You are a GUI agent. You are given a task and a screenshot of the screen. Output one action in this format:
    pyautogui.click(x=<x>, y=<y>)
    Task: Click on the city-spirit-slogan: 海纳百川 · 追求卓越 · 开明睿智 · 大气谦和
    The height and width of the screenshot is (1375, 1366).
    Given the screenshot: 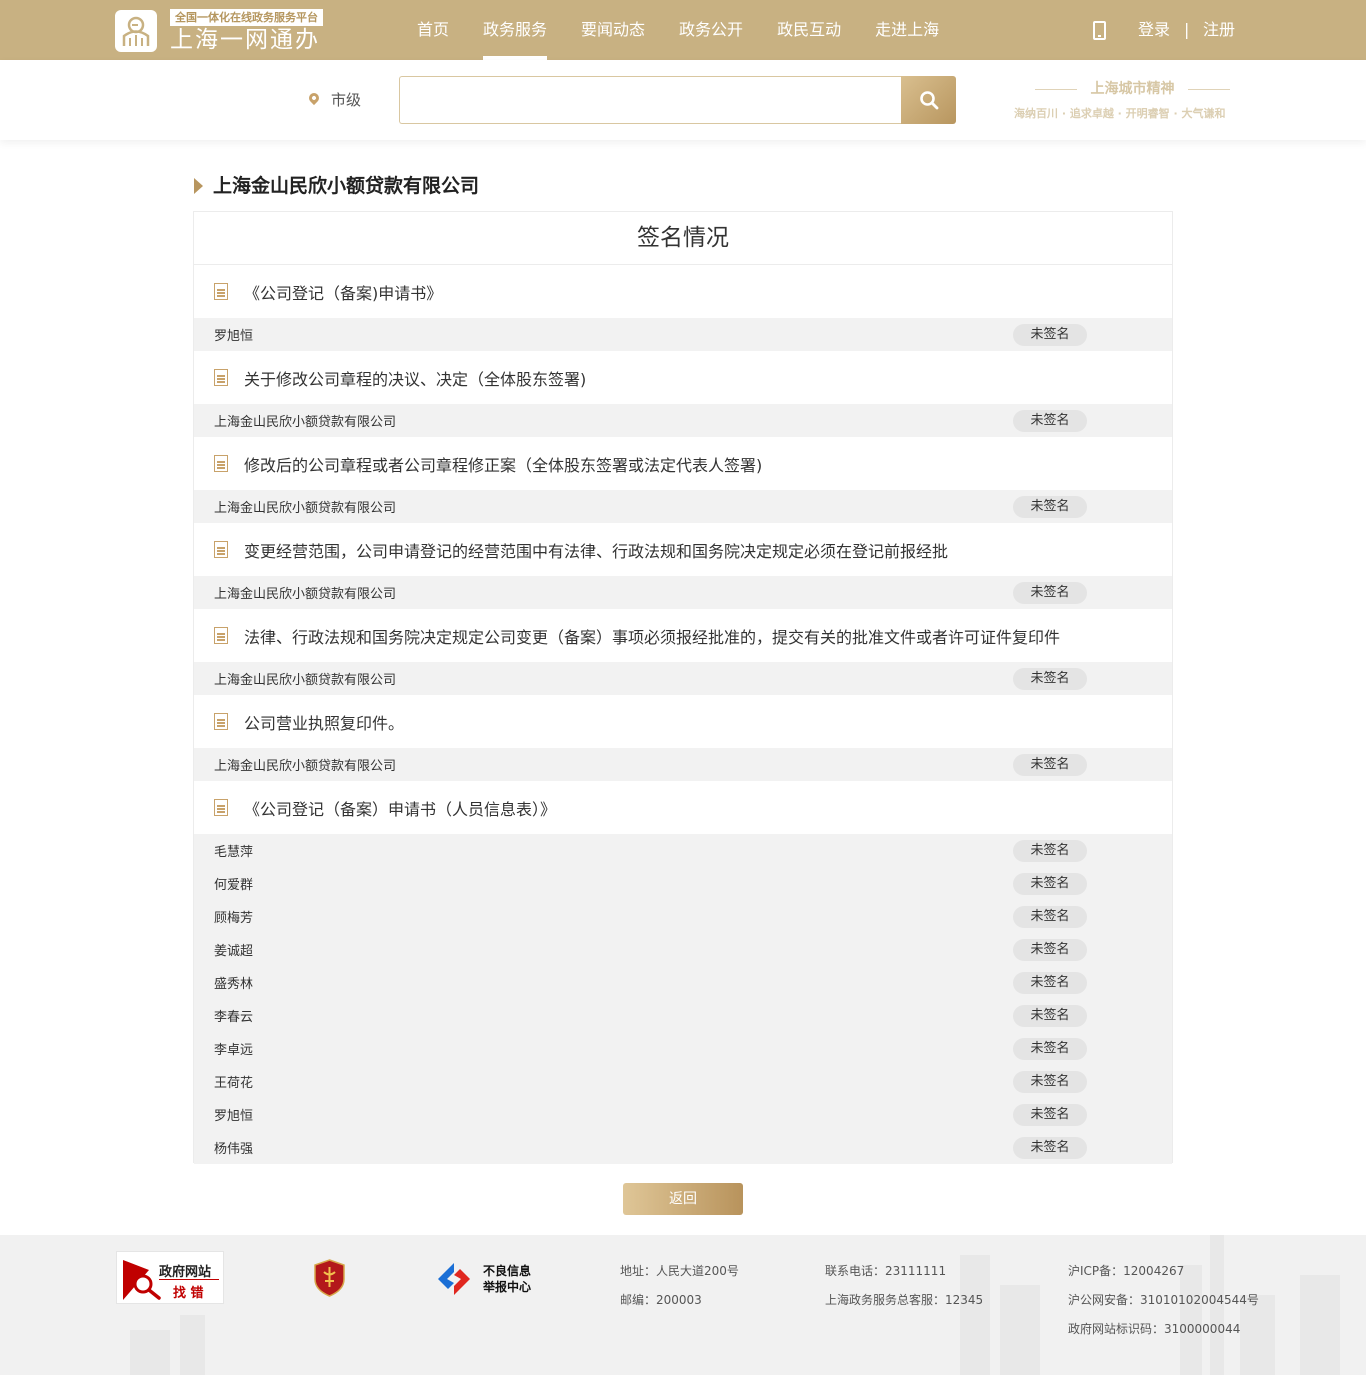 What is the action you would take?
    pyautogui.click(x=1120, y=113)
    